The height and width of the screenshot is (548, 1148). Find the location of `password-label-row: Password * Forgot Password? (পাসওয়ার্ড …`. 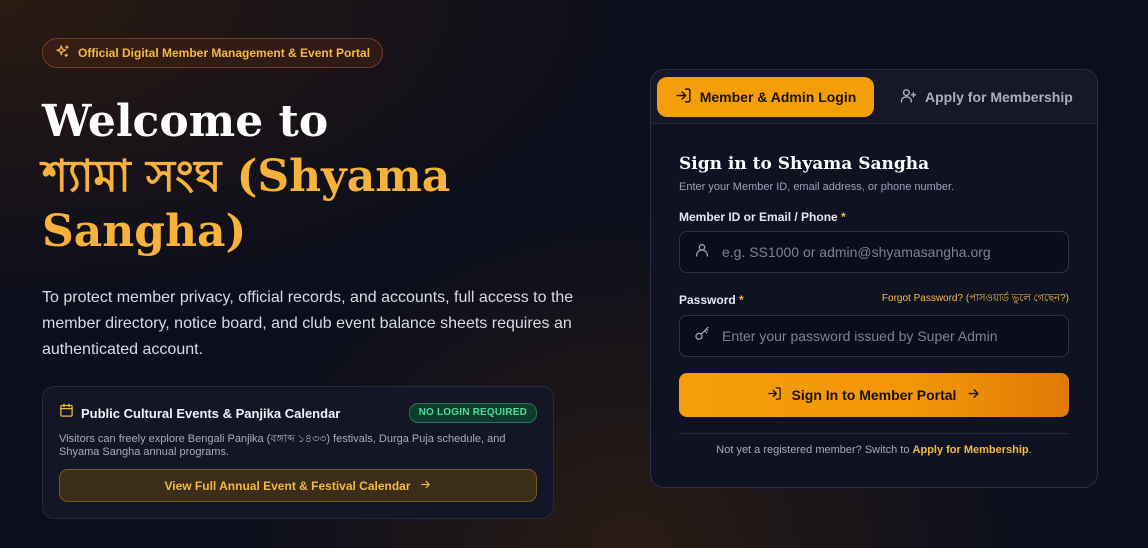

password-label-row: Password * Forgot Password? (পাসওয়ার্ড … is located at coordinates (874, 299).